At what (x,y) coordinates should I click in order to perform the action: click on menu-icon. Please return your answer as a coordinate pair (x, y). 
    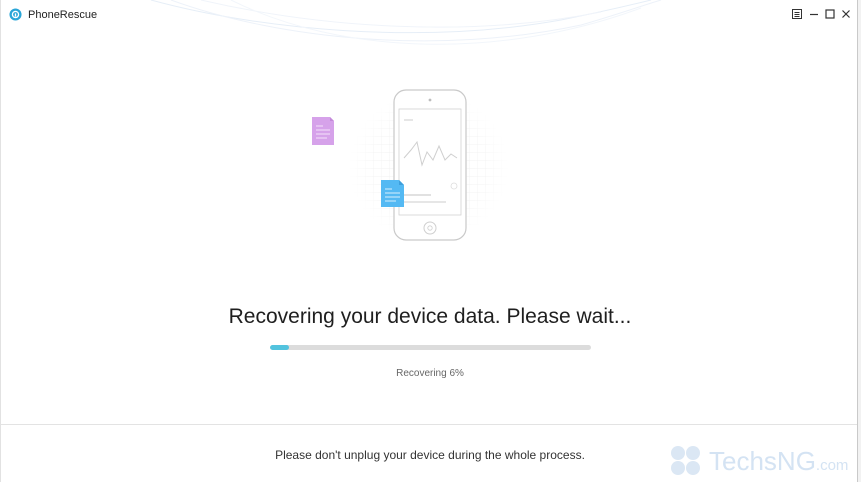
    Looking at the image, I should click on (797, 14).